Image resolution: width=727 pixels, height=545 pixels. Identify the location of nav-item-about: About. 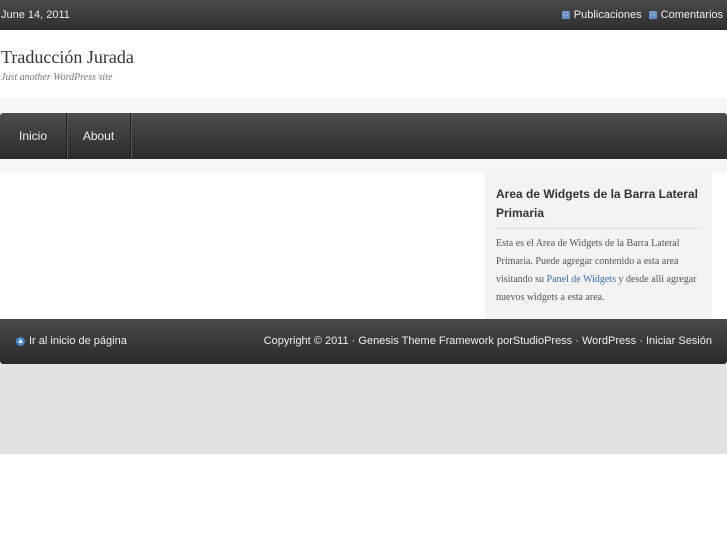
(99, 136).